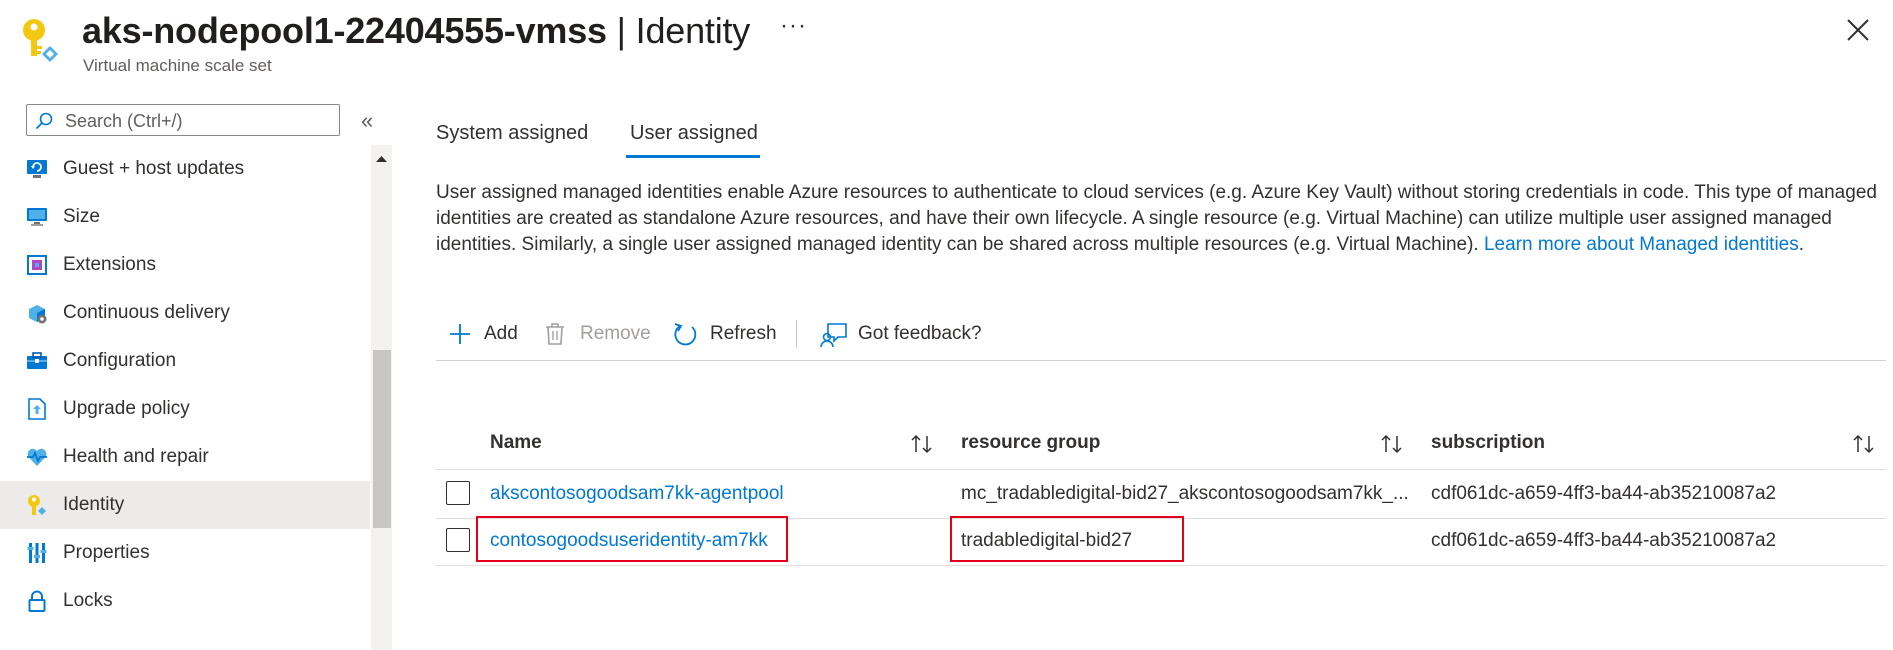 The image size is (1893, 650). Describe the element at coordinates (199, 121) in the screenshot. I see `search-input` at that location.